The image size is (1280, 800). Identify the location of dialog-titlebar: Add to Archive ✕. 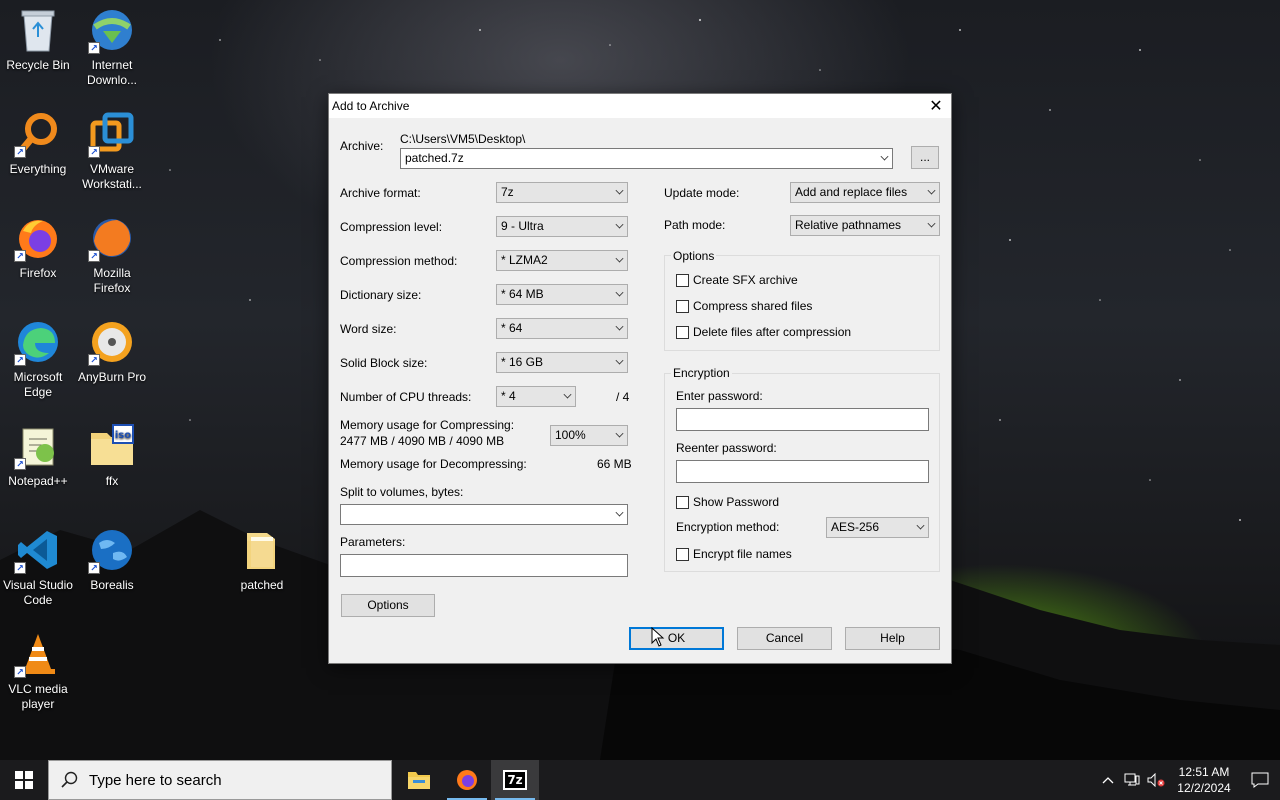
(640, 106).